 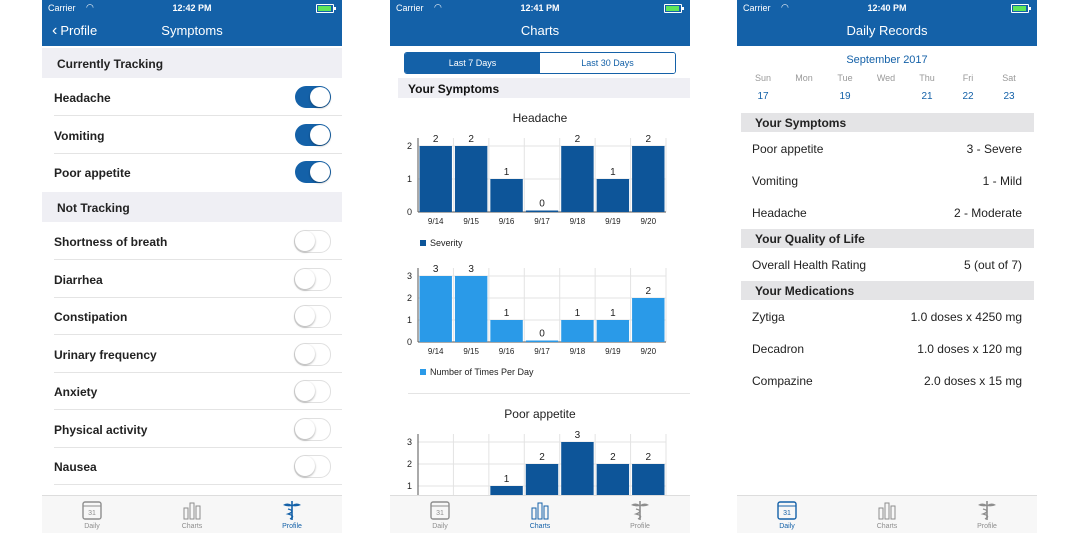 What do you see at coordinates (994, 149) in the screenshot?
I see `record-value: 3 - Severe` at bounding box center [994, 149].